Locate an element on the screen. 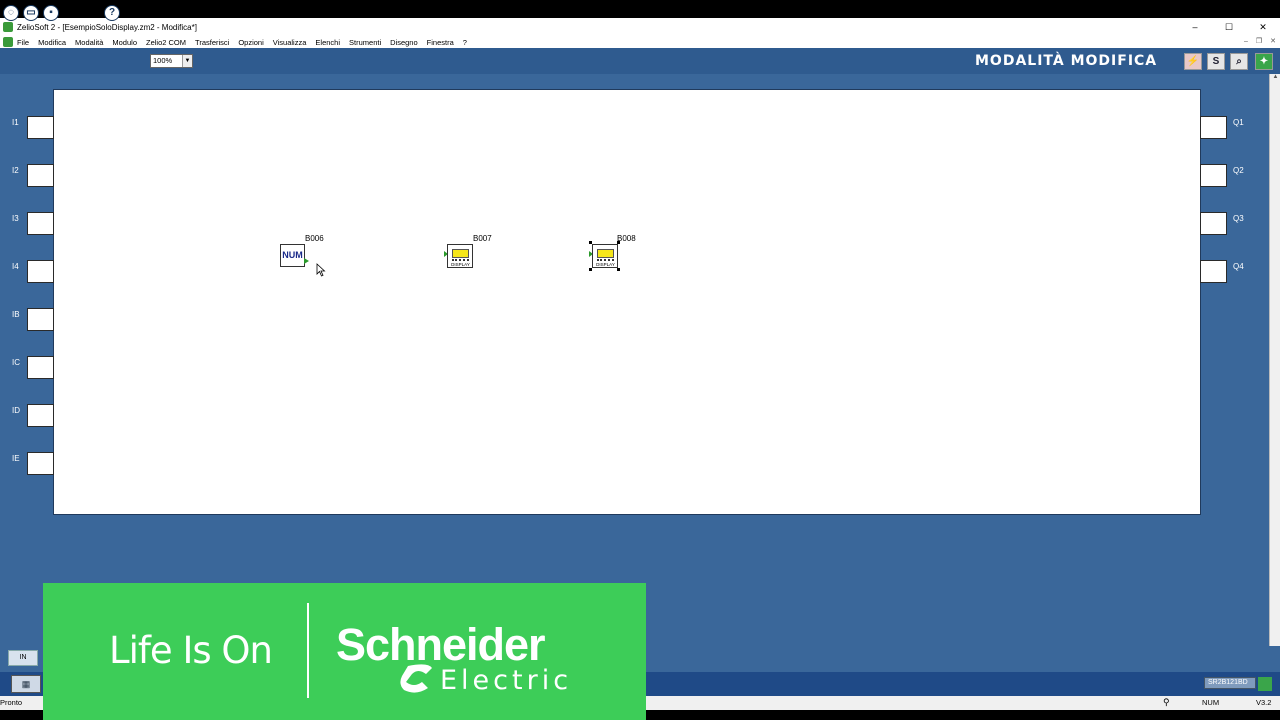 This screenshot has height=720, width=1280. block-label-b007: B007 is located at coordinates (482, 238).